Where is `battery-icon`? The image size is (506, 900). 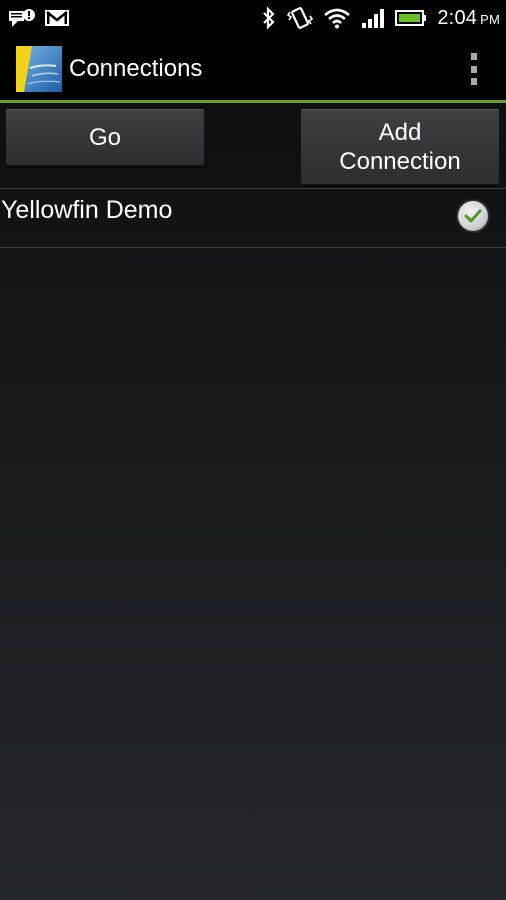 battery-icon is located at coordinates (411, 18).